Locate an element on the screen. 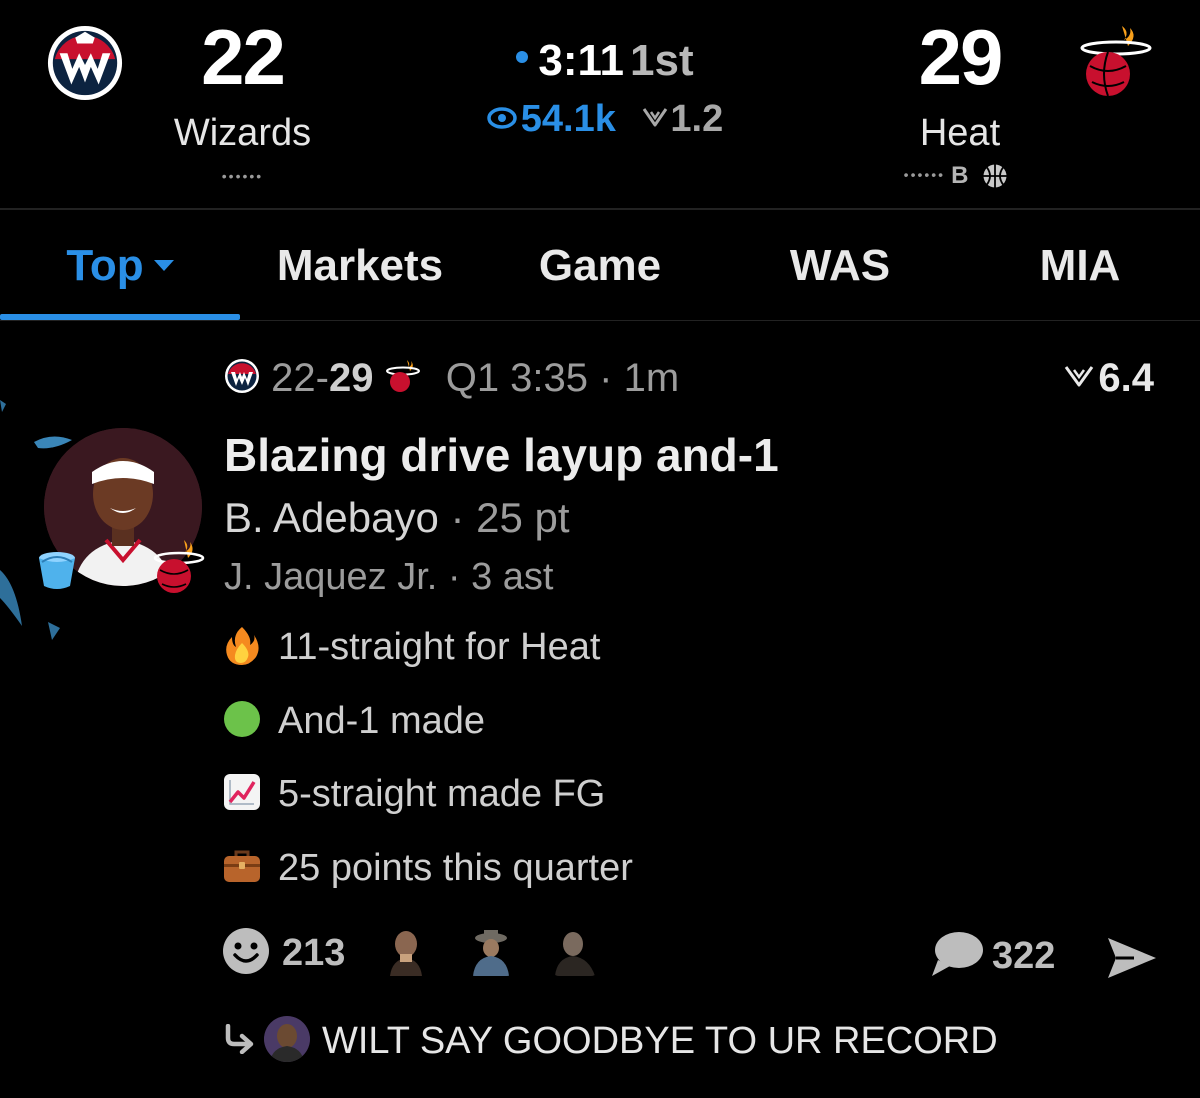 This screenshot has width=1200, height=1098. tab-was-label: WAS is located at coordinates (840, 265).